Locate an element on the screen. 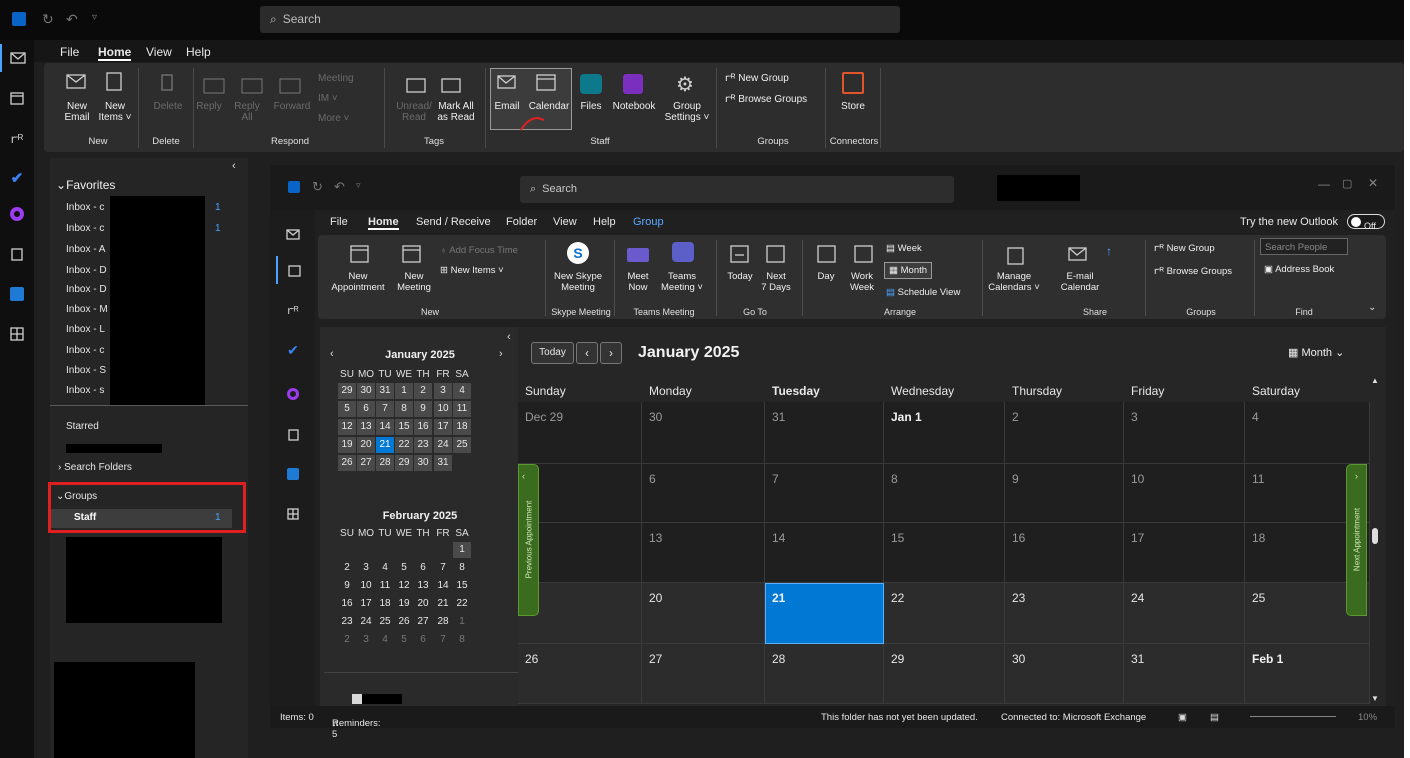 The height and width of the screenshot is (758, 1410). sync-icon: ↻ is located at coordinates (48, 19).